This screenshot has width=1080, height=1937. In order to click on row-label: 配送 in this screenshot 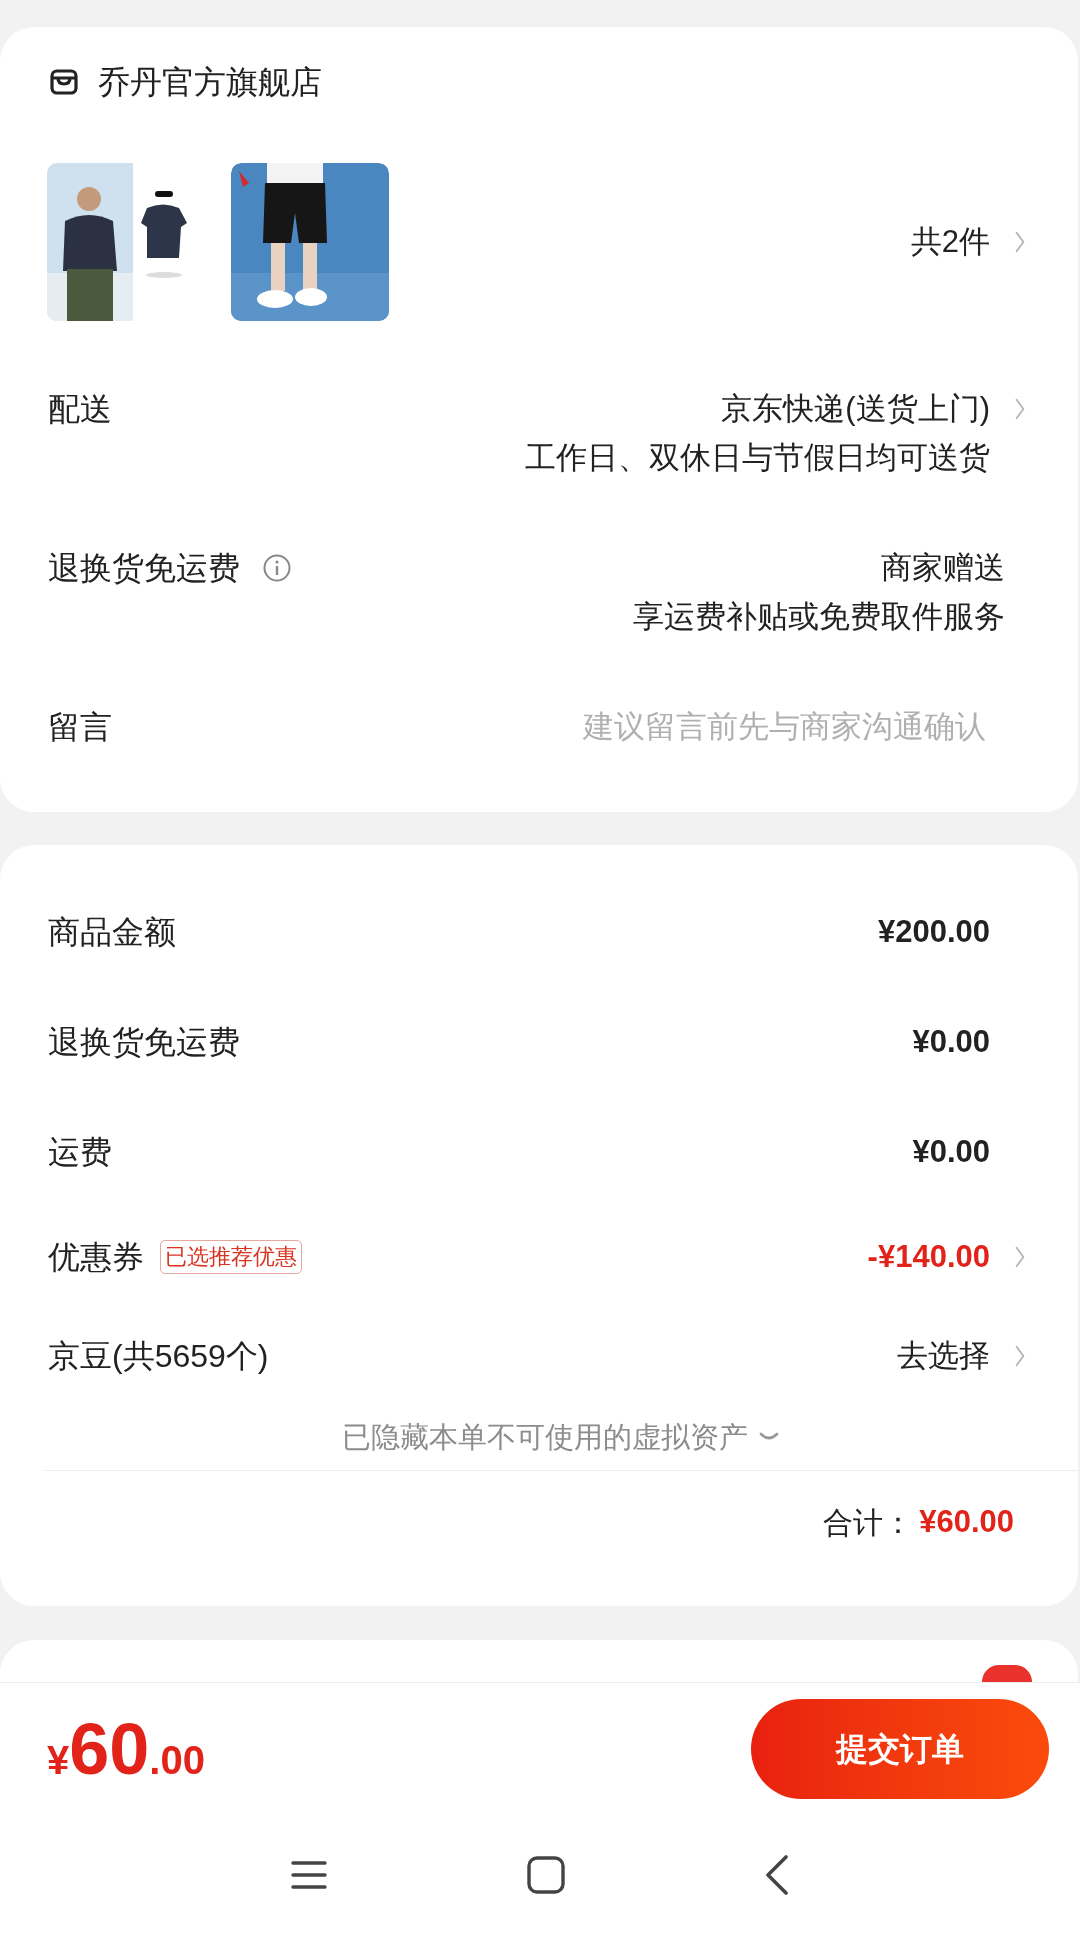, I will do `click(80, 409)`.